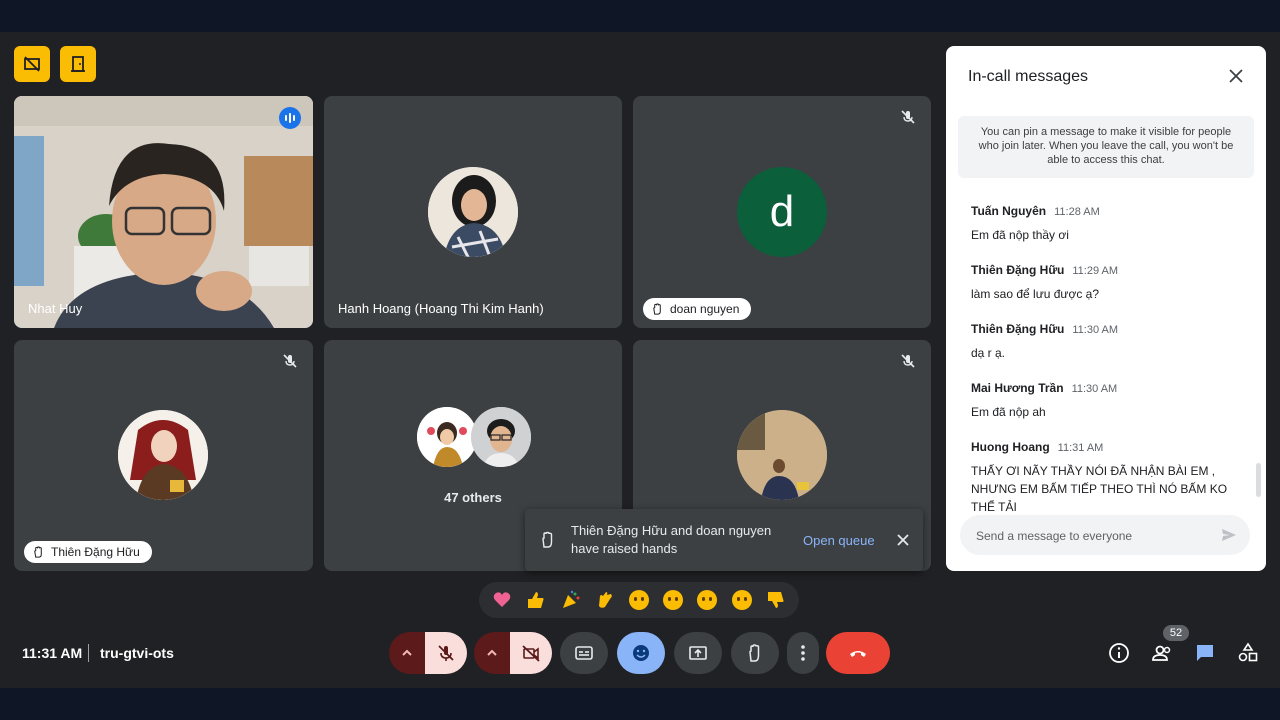 This screenshot has height=720, width=1280. I want to click on raised-hand-name-pill: doan nguyen, so click(697, 309).